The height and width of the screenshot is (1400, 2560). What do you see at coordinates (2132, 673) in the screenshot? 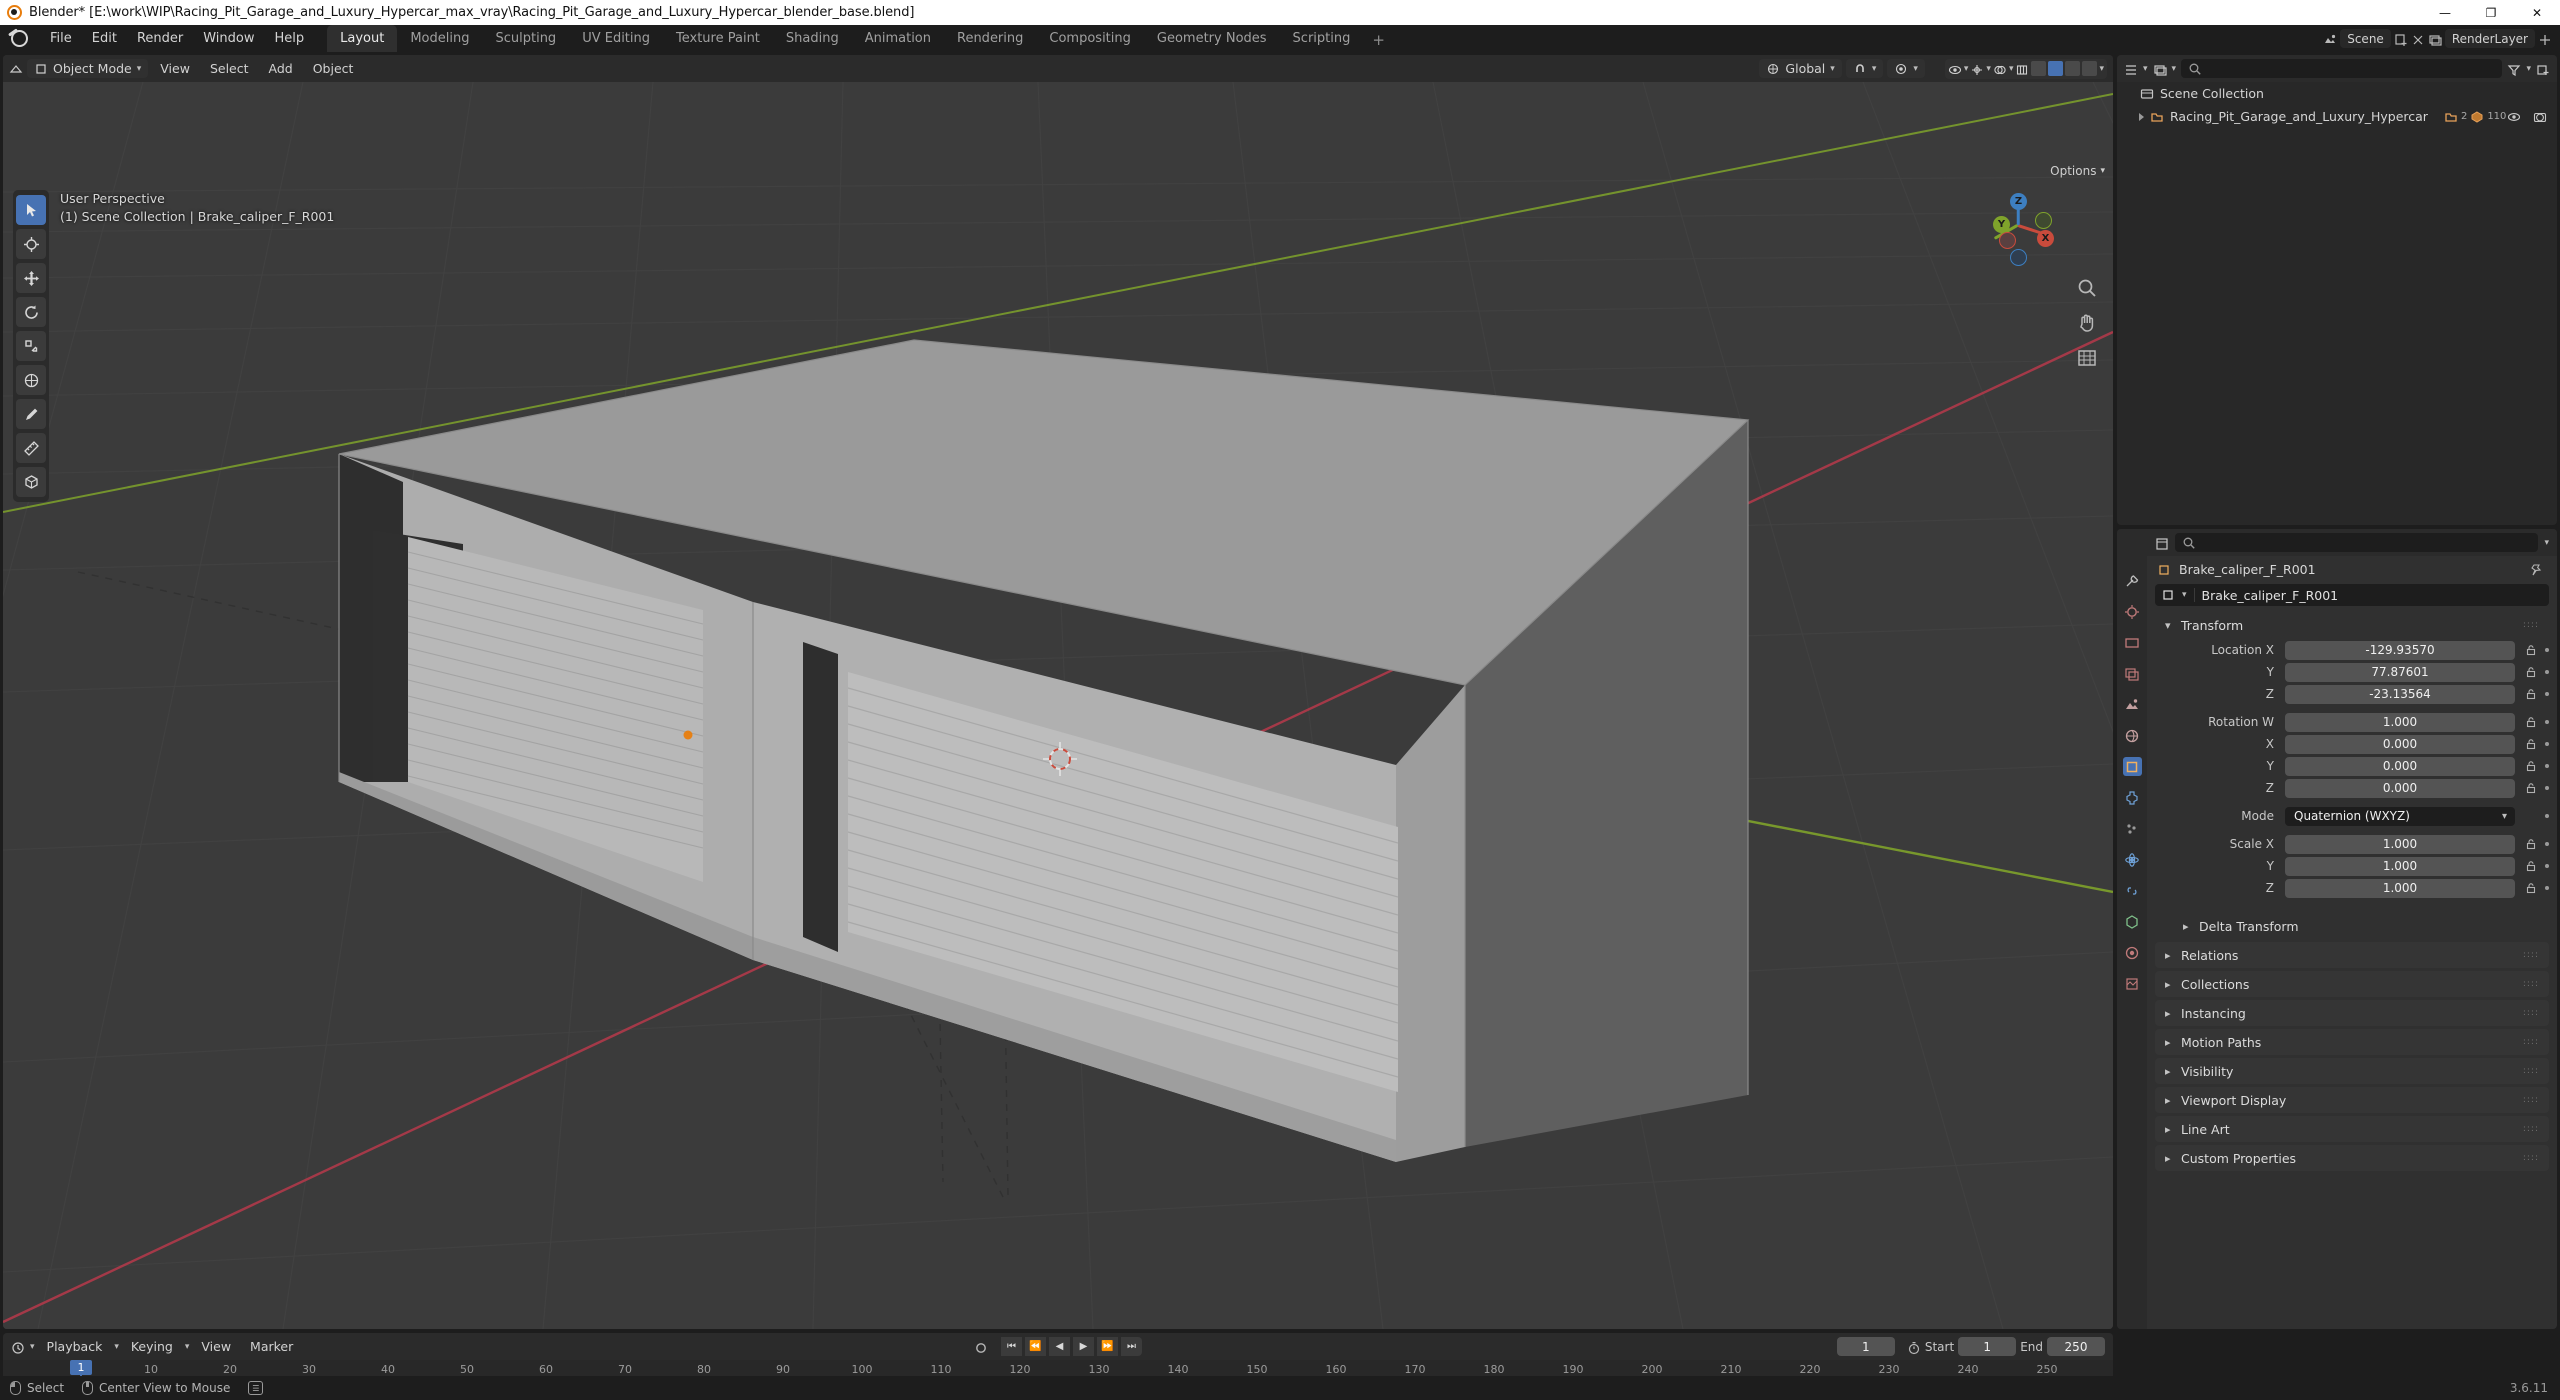
I see `tab-viewlayer-properties` at bounding box center [2132, 673].